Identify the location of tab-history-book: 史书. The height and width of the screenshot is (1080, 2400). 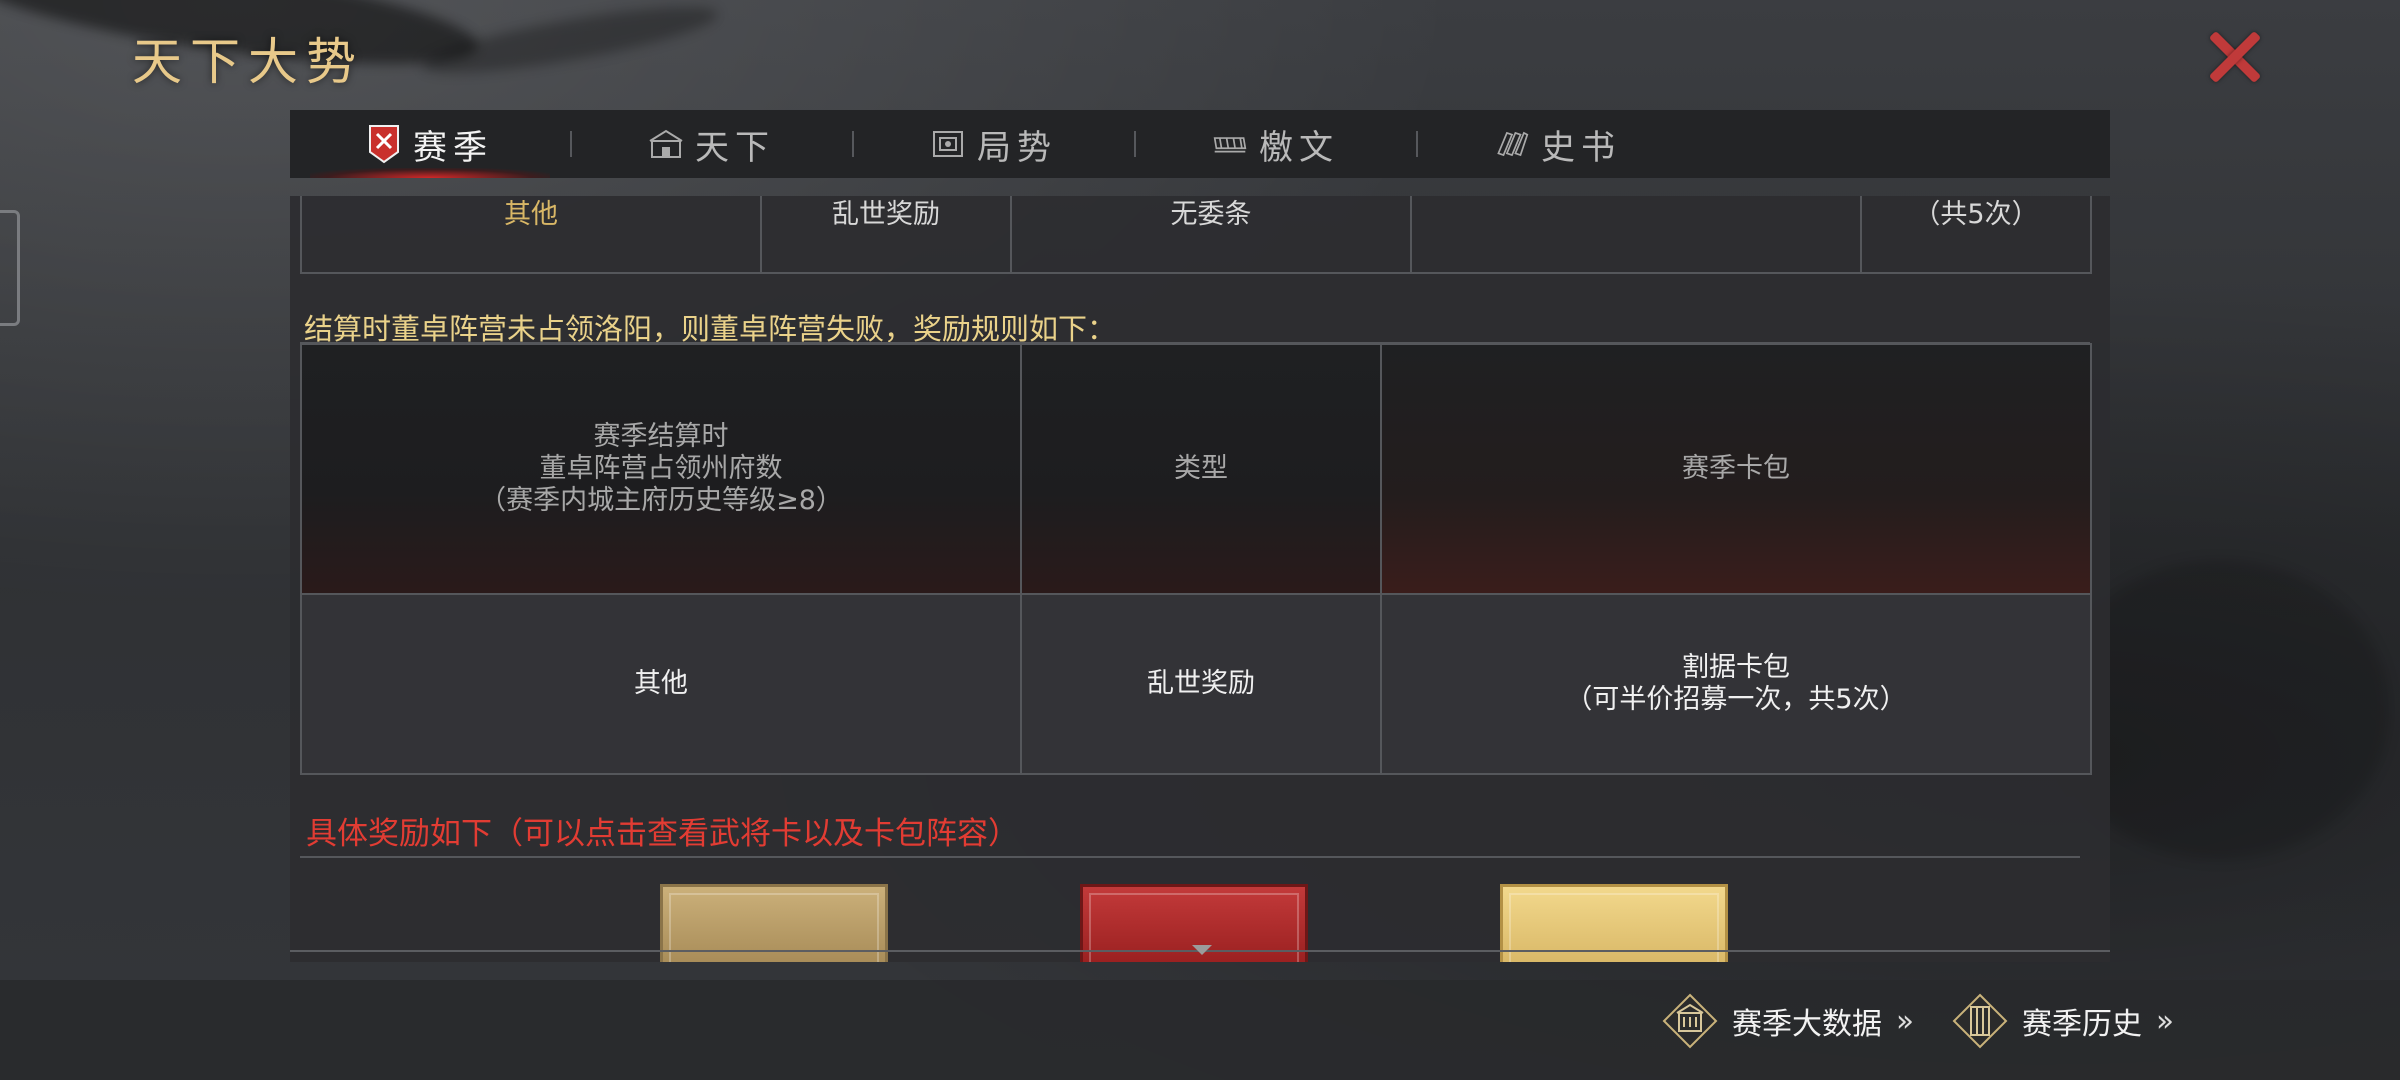
(1558, 144).